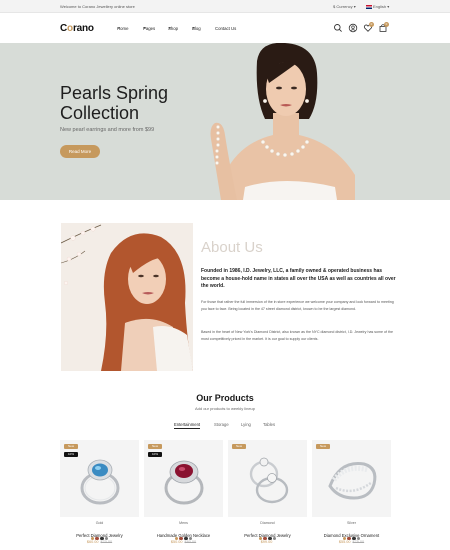  What do you see at coordinates (267, 523) in the screenshot?
I see `product-category: Diamond` at bounding box center [267, 523].